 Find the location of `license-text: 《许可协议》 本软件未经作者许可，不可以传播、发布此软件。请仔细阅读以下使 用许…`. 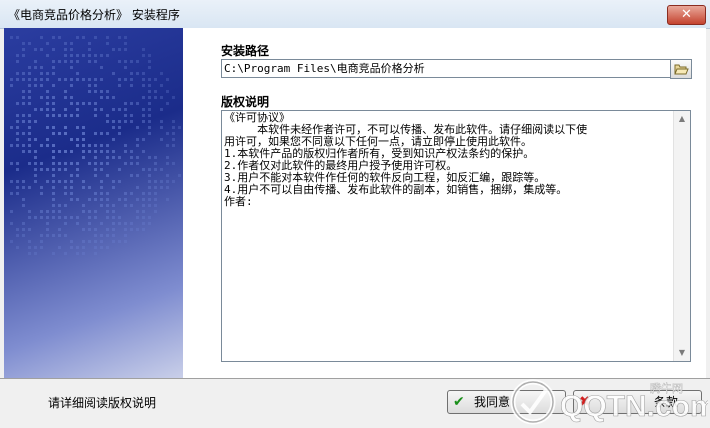

license-text: 《许可协议》 本软件未经作者许可，不可以传播、发布此软件。请仔细阅读以下使 用许… is located at coordinates (406, 160).